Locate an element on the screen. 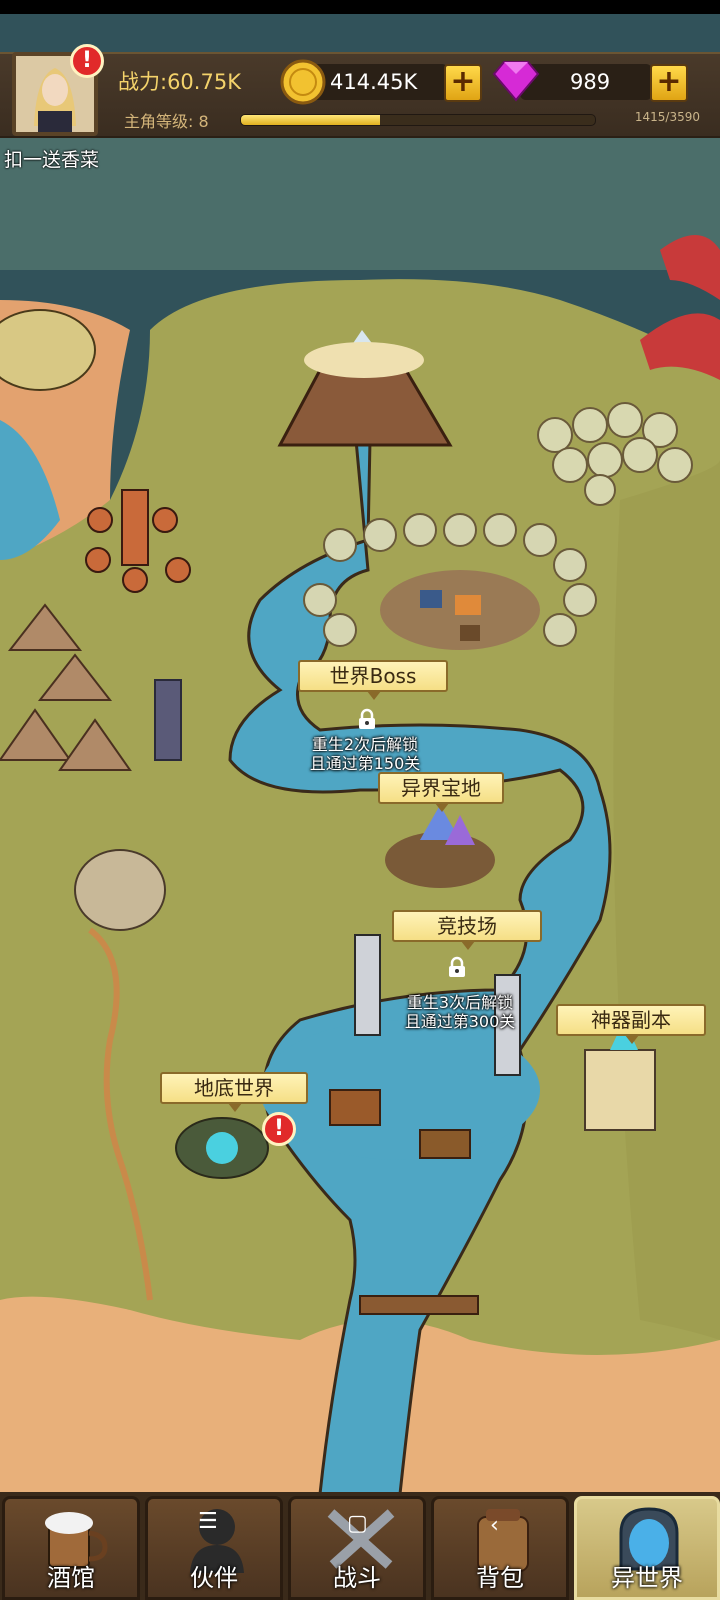  status-bar is located at coordinates (360, 7).